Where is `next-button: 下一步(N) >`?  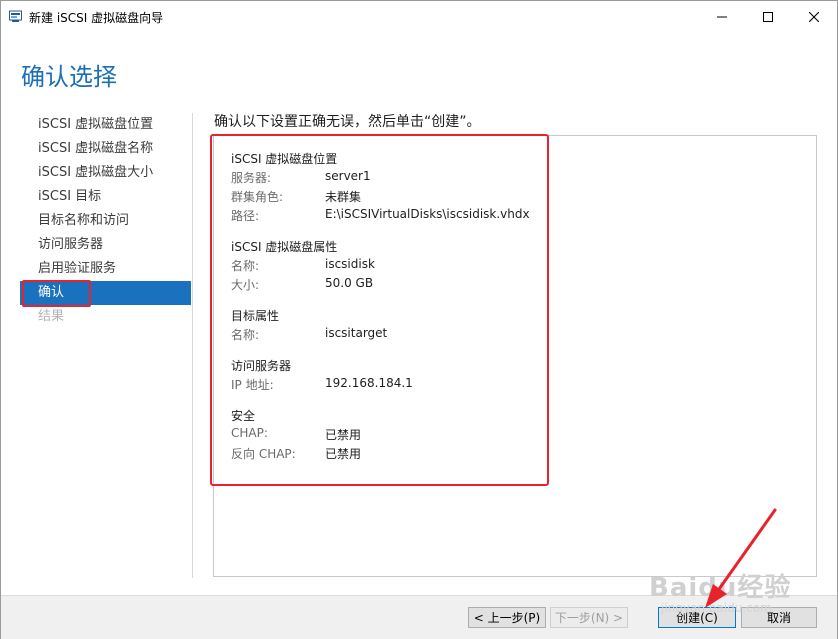 next-button: 下一步(N) > is located at coordinates (589, 617).